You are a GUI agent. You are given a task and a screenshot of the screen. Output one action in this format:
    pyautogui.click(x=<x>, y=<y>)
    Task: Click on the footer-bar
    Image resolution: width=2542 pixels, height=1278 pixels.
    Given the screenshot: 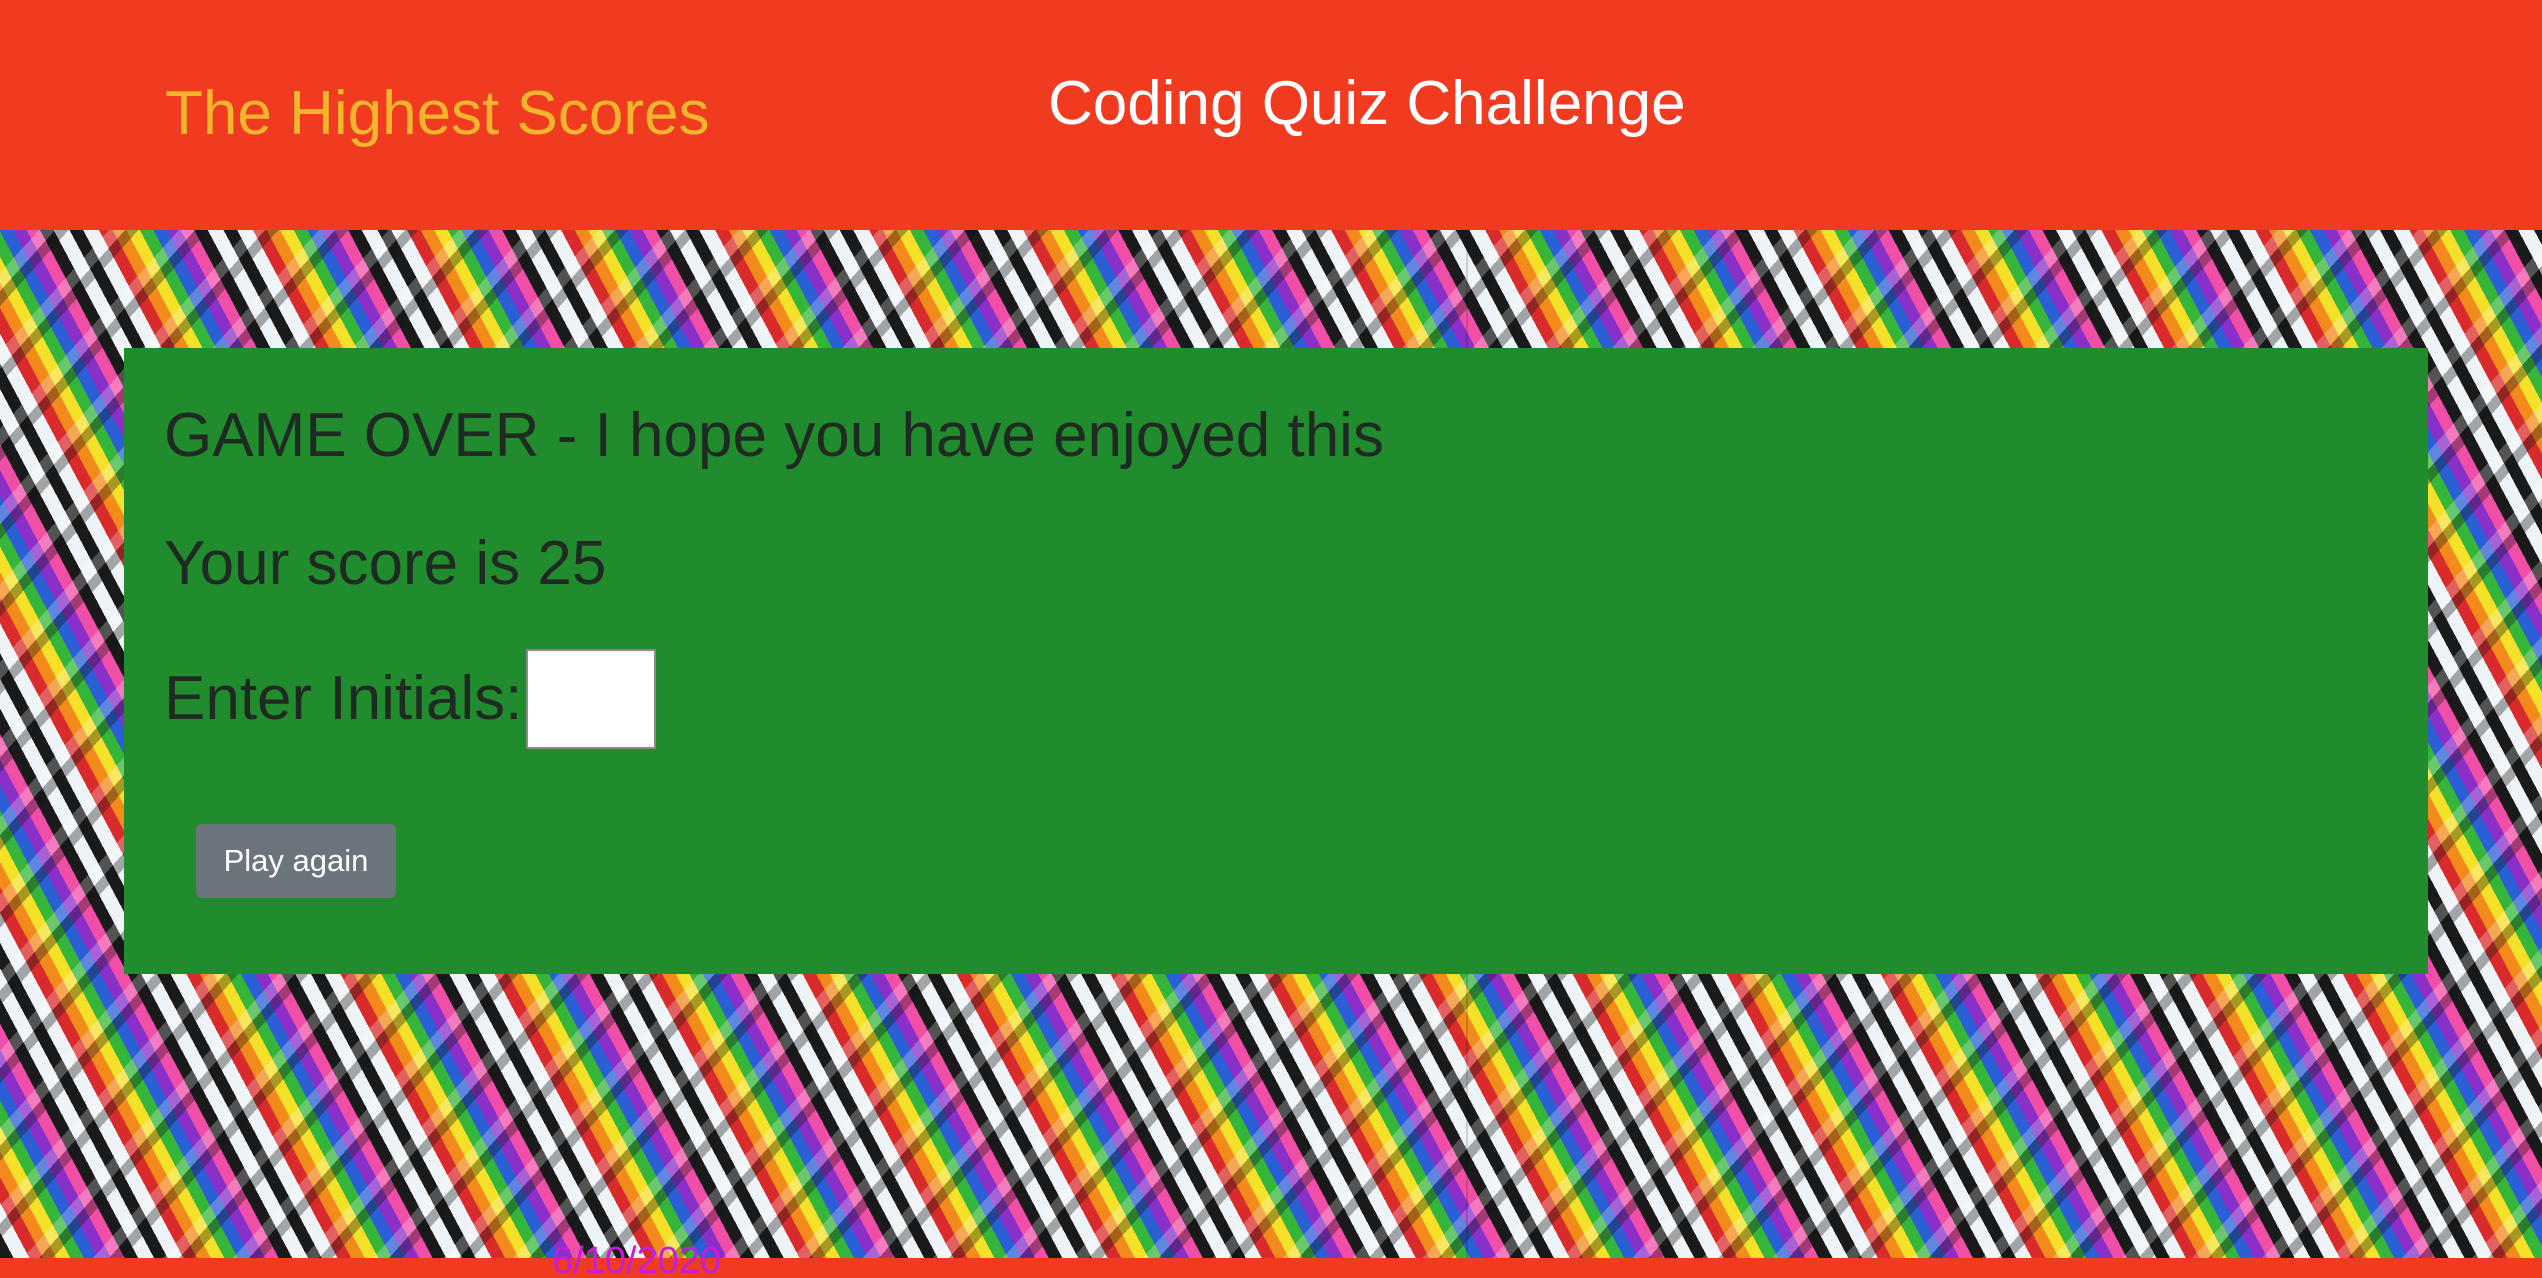 What is the action you would take?
    pyautogui.click(x=1271, y=1268)
    